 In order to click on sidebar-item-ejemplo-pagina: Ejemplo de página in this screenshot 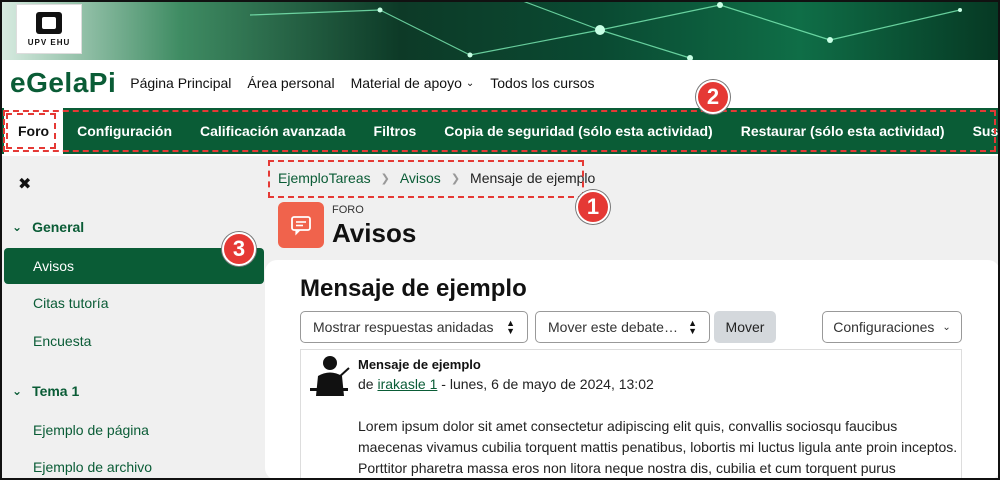, I will do `click(91, 430)`.